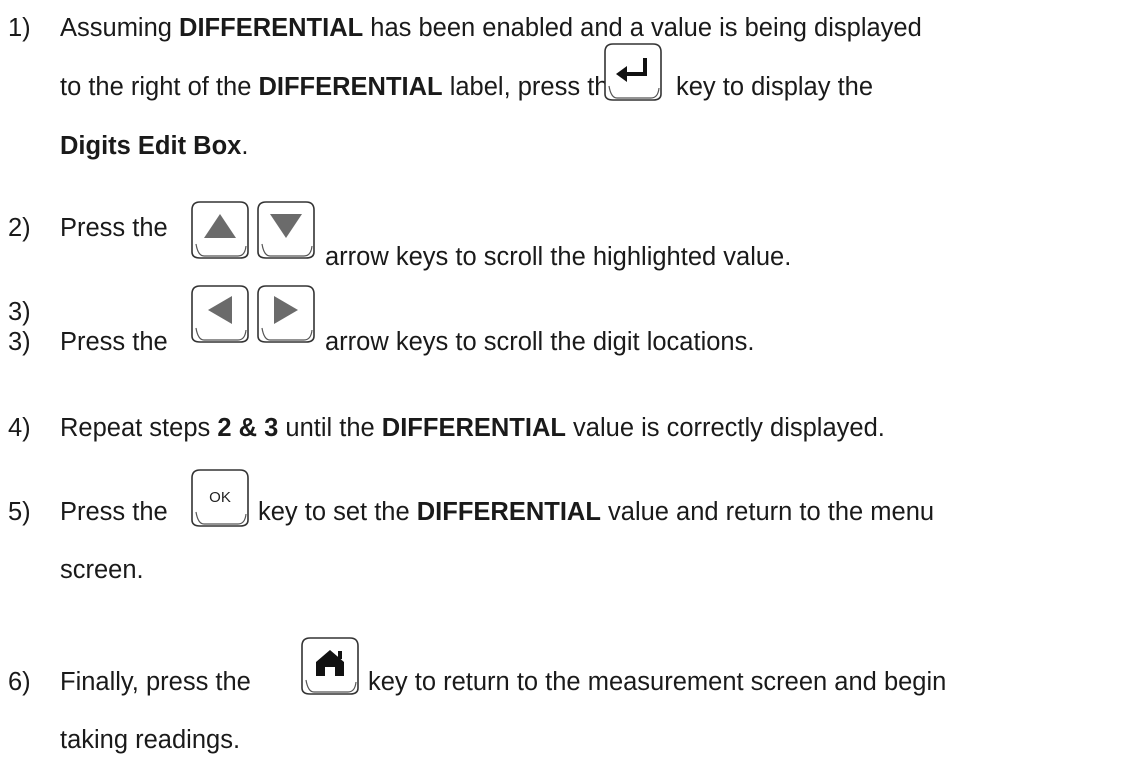 The height and width of the screenshot is (778, 1146). Describe the element at coordinates (159, 87) in the screenshot. I see `step-text: to the right of the` at that location.